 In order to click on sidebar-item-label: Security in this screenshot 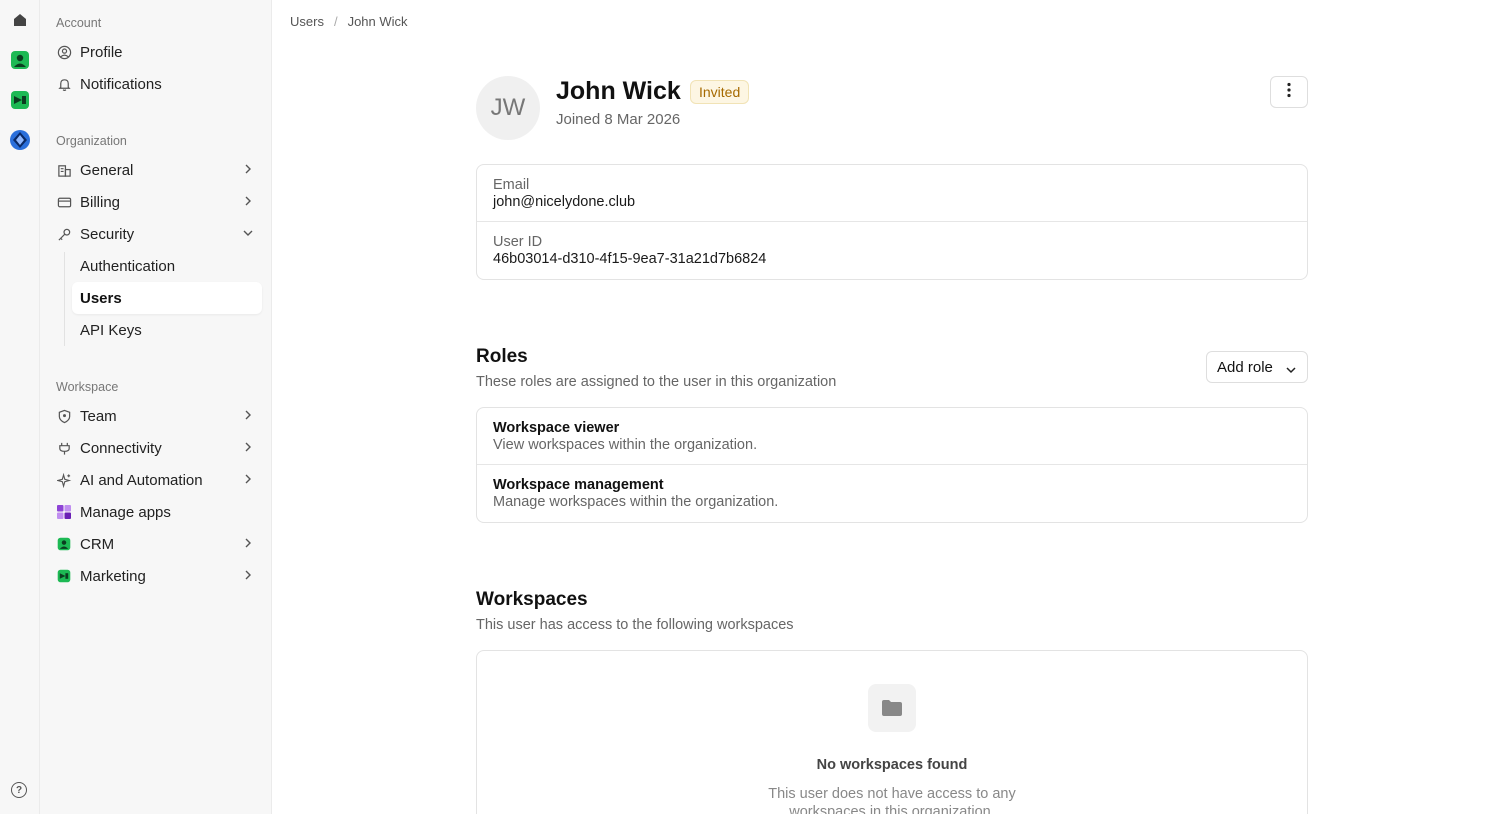, I will do `click(107, 234)`.